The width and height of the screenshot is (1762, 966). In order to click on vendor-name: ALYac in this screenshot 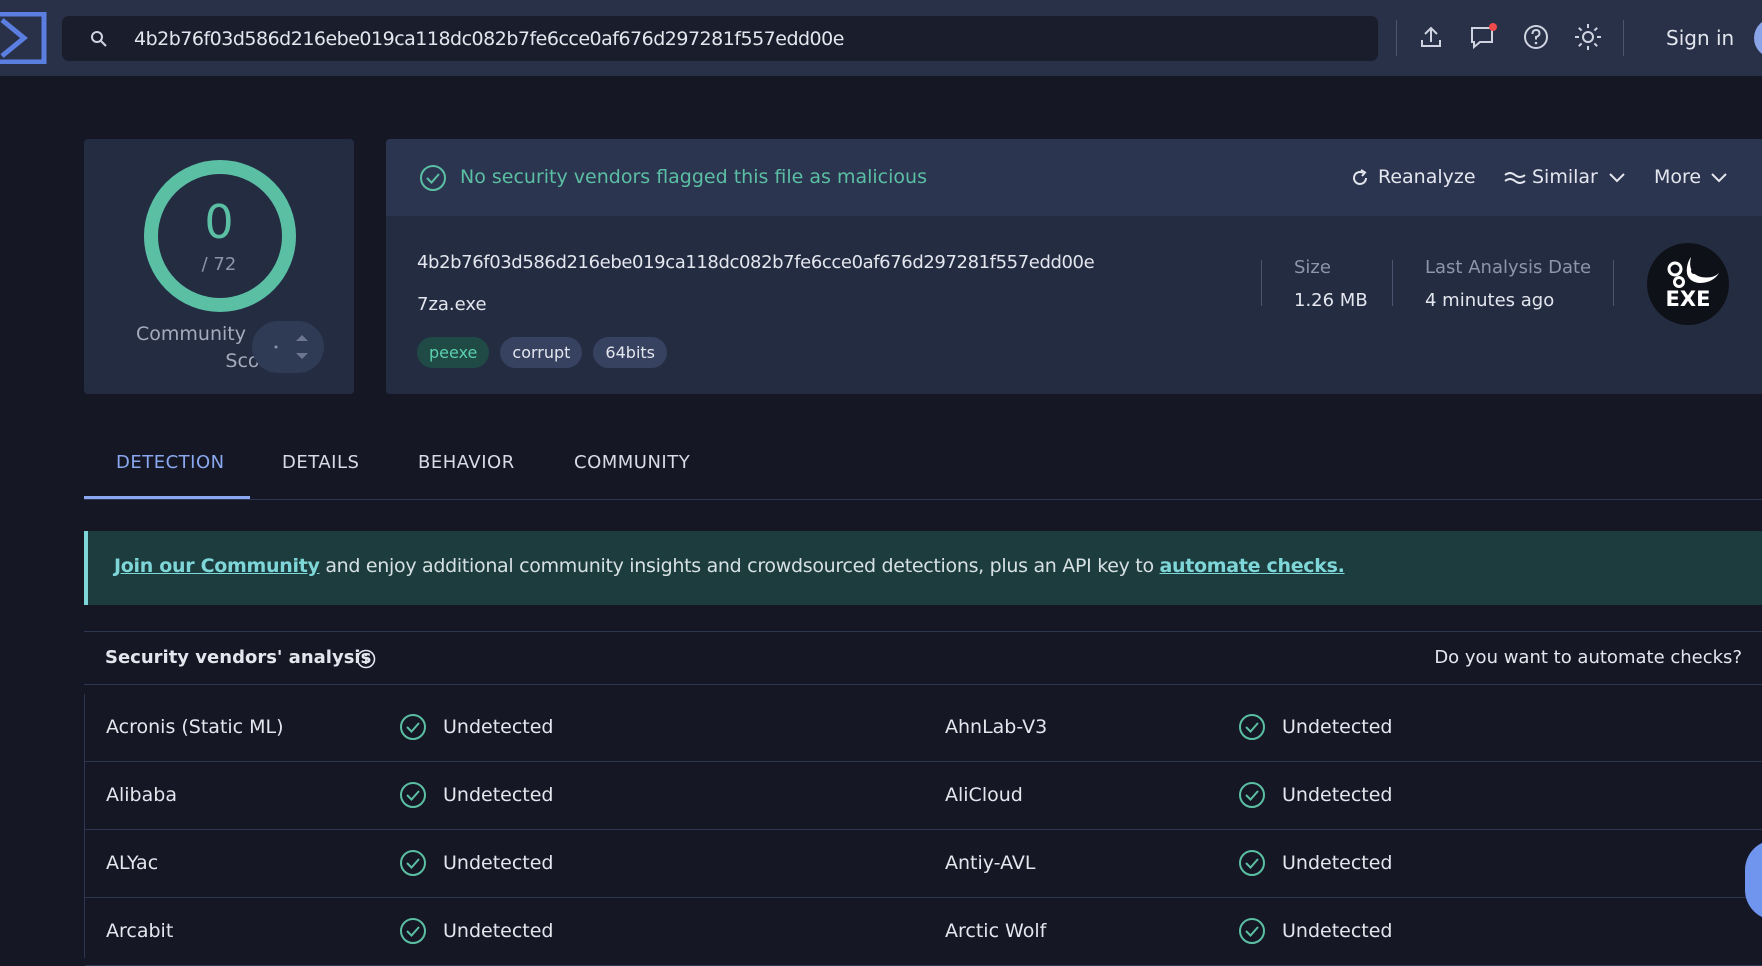, I will do `click(132, 863)`.